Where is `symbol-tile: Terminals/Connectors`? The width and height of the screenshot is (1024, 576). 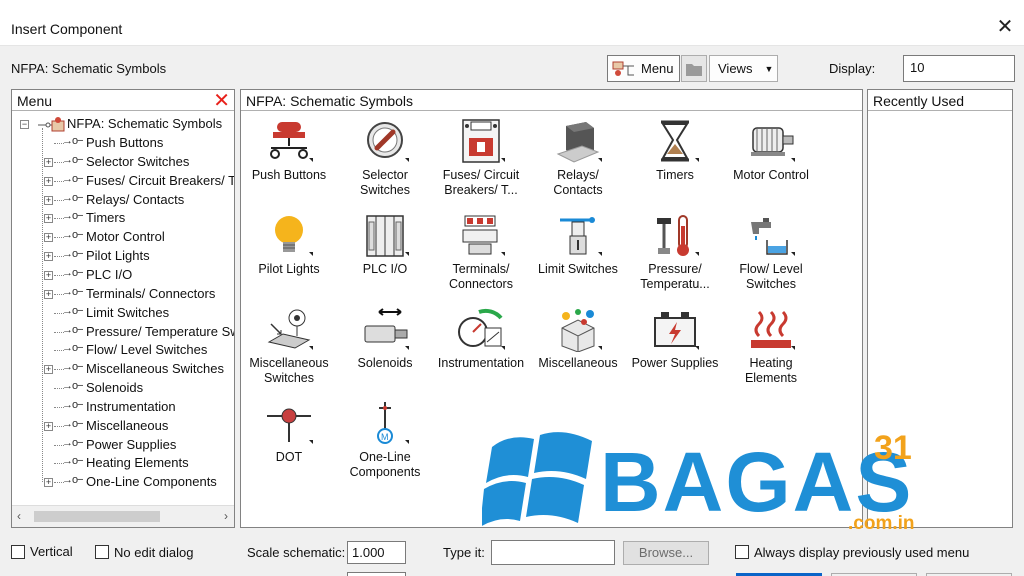 symbol-tile: Terminals/Connectors is located at coordinates (481, 237).